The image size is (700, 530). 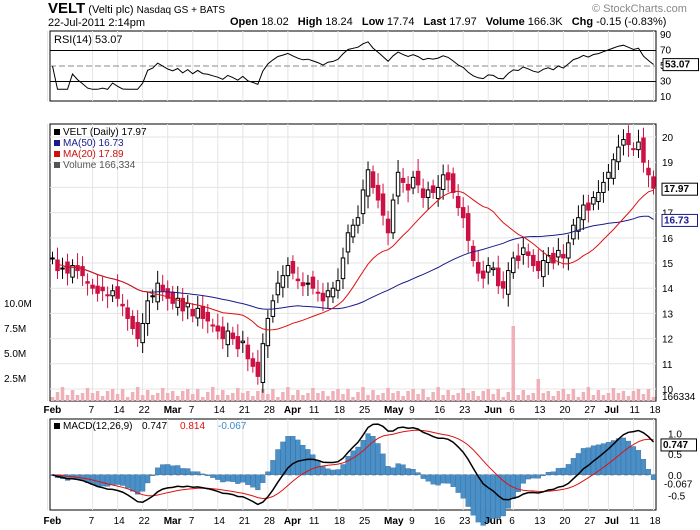 What do you see at coordinates (92, 410) in the screenshot?
I see `x-axis-label-upper: 7` at bounding box center [92, 410].